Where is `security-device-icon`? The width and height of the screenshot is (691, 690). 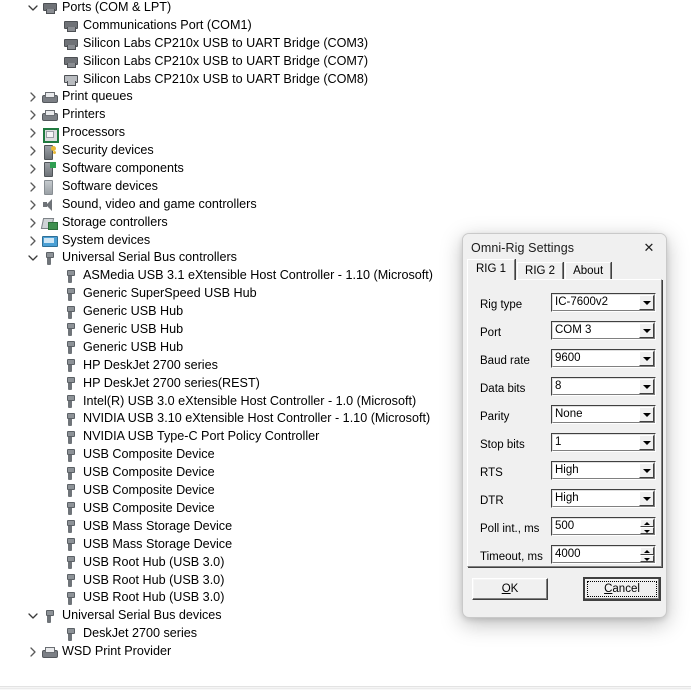 security-device-icon is located at coordinates (49, 151).